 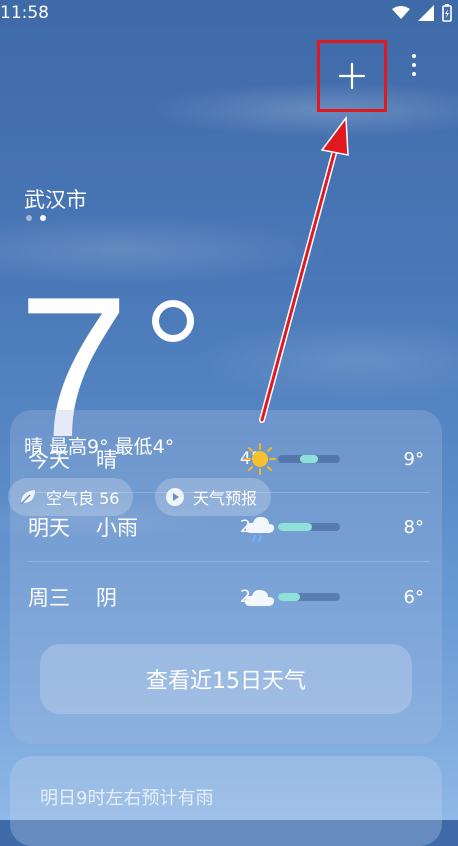 What do you see at coordinates (36, 218) in the screenshot?
I see `page-indicator` at bounding box center [36, 218].